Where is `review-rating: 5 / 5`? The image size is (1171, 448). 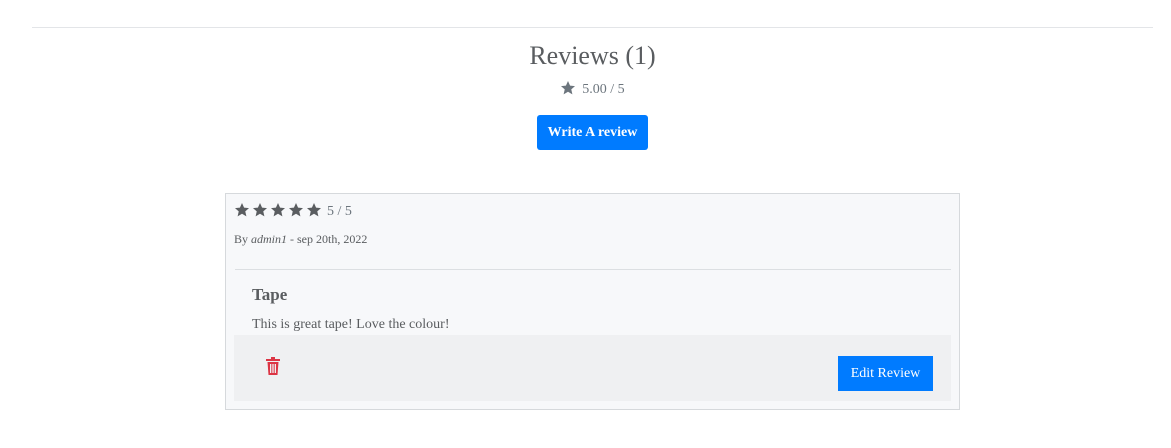 review-rating: 5 / 5 is located at coordinates (293, 212).